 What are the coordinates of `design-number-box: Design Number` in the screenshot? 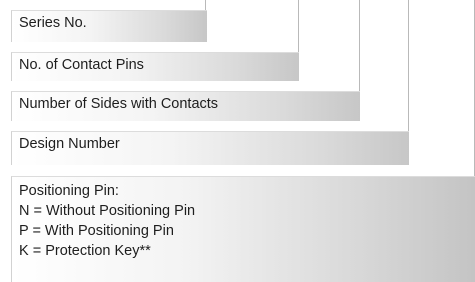 It's located at (210, 148).